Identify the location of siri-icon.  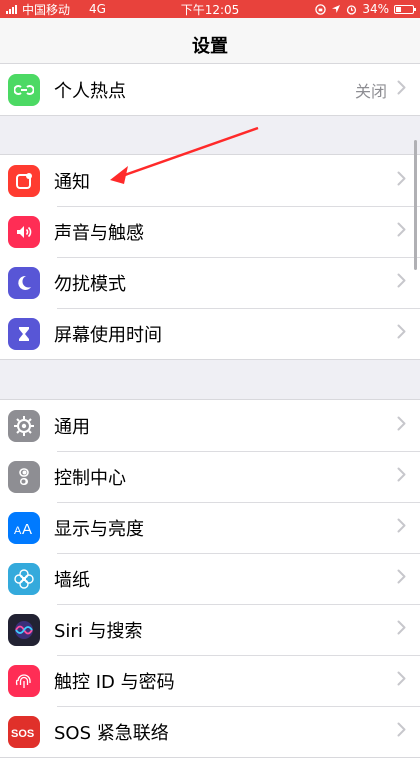
(24, 629).